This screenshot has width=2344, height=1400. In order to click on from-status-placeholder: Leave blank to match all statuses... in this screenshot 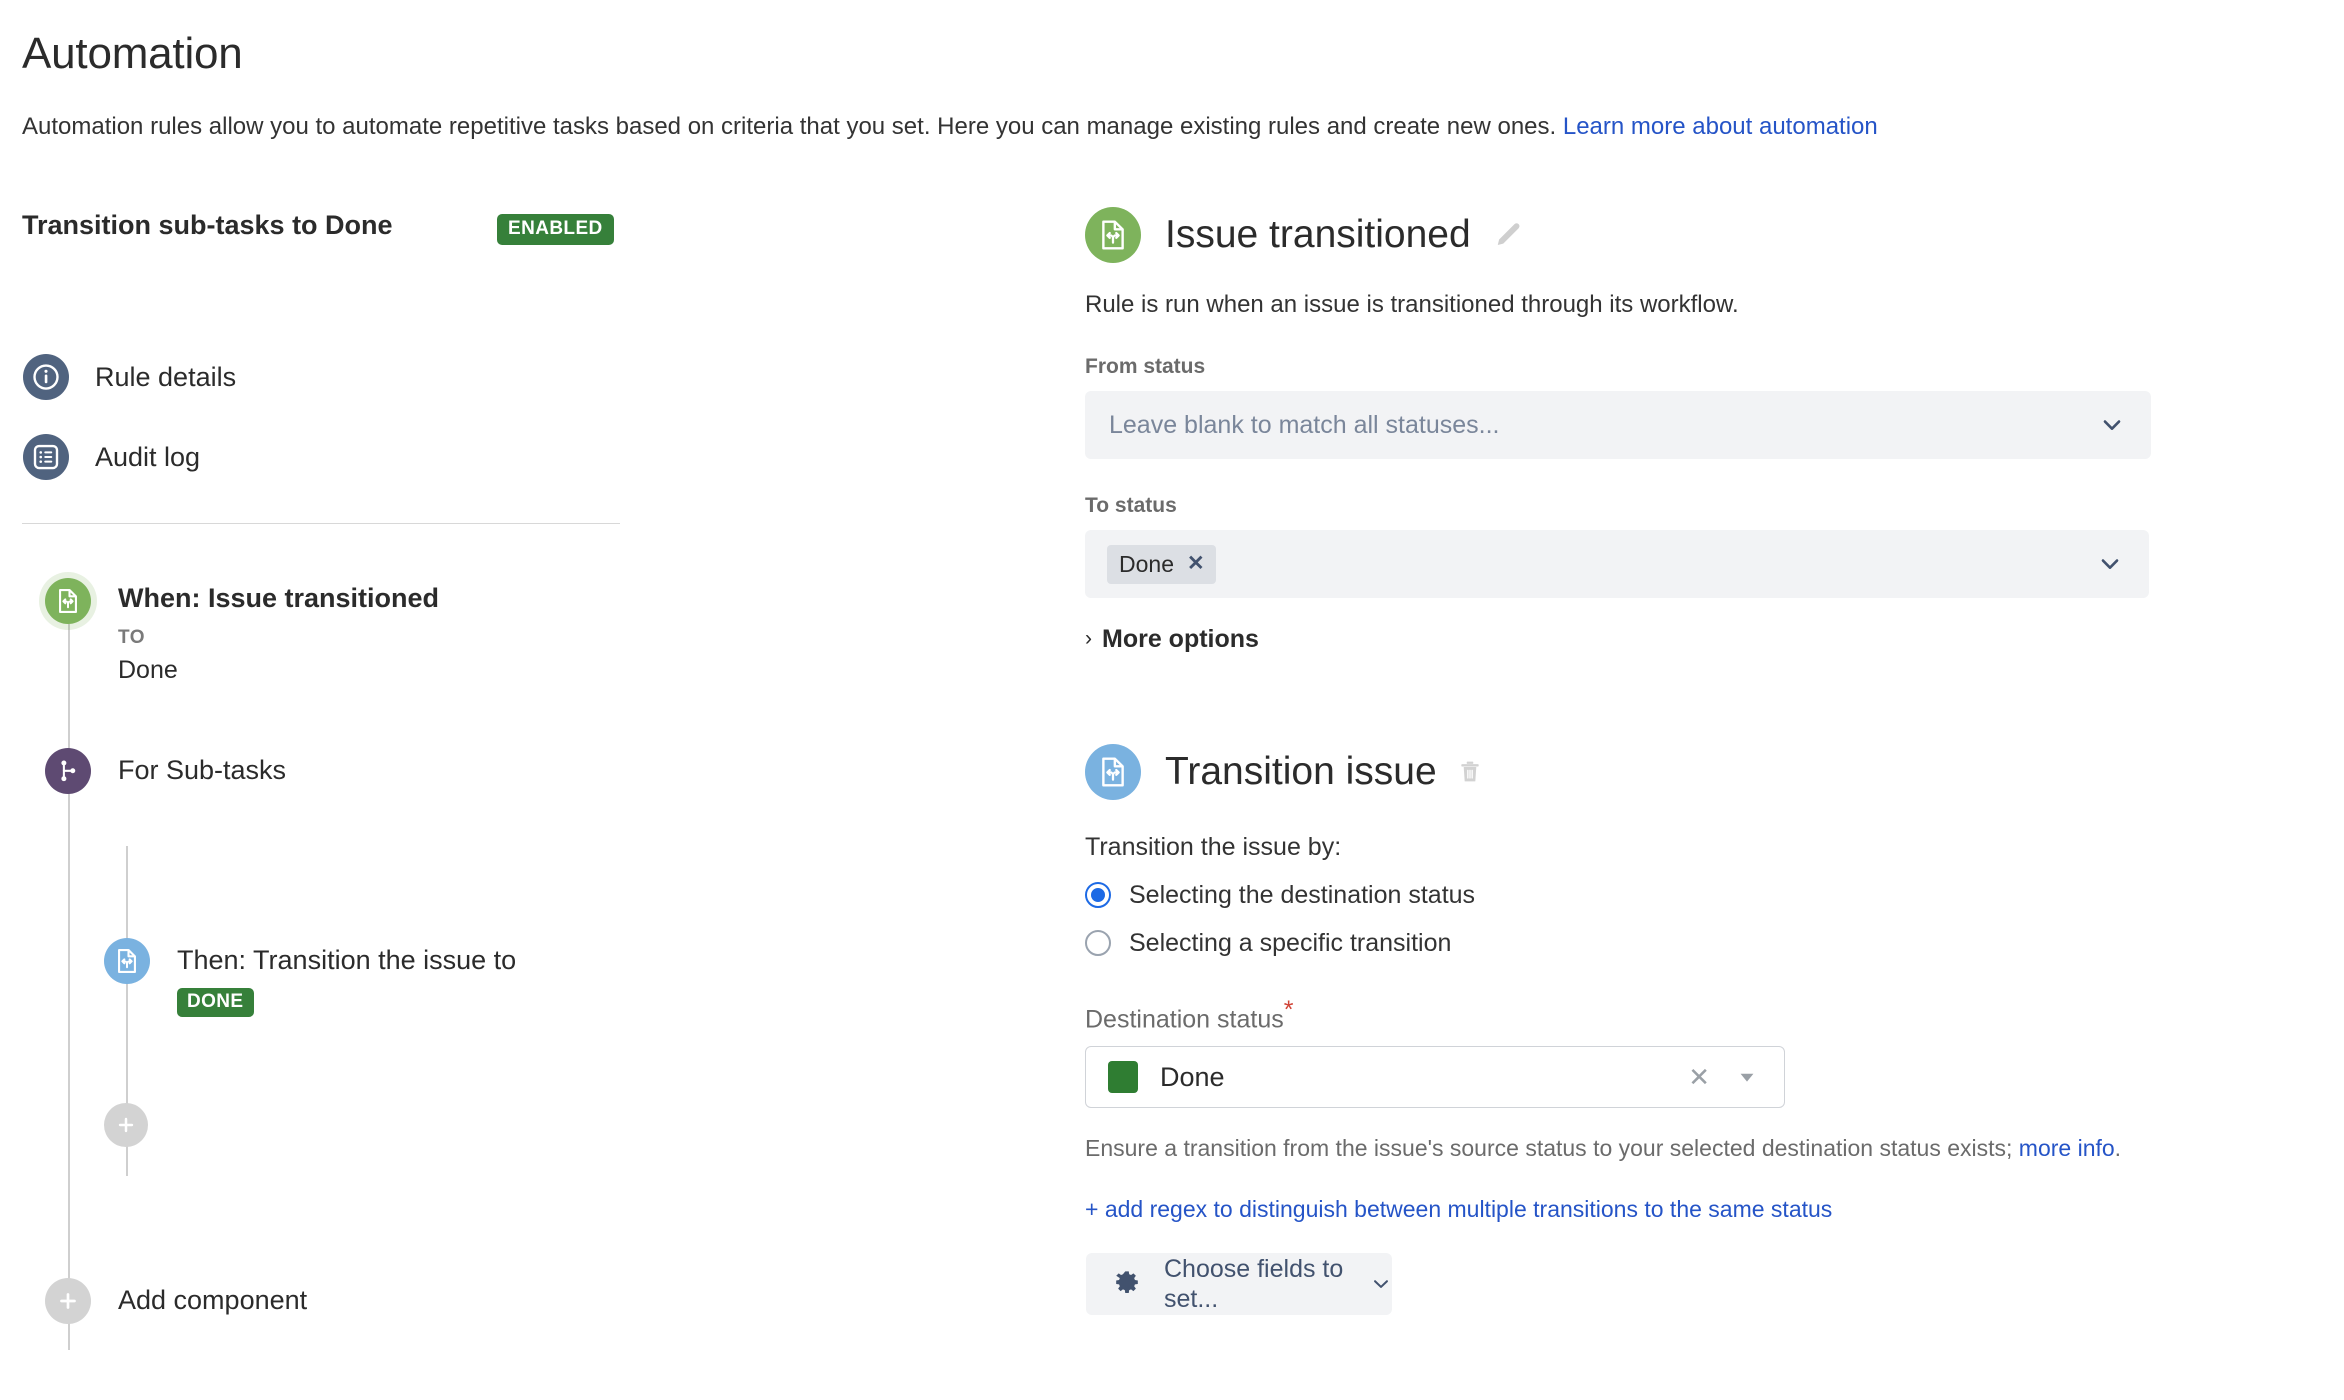, I will do `click(1304, 425)`.